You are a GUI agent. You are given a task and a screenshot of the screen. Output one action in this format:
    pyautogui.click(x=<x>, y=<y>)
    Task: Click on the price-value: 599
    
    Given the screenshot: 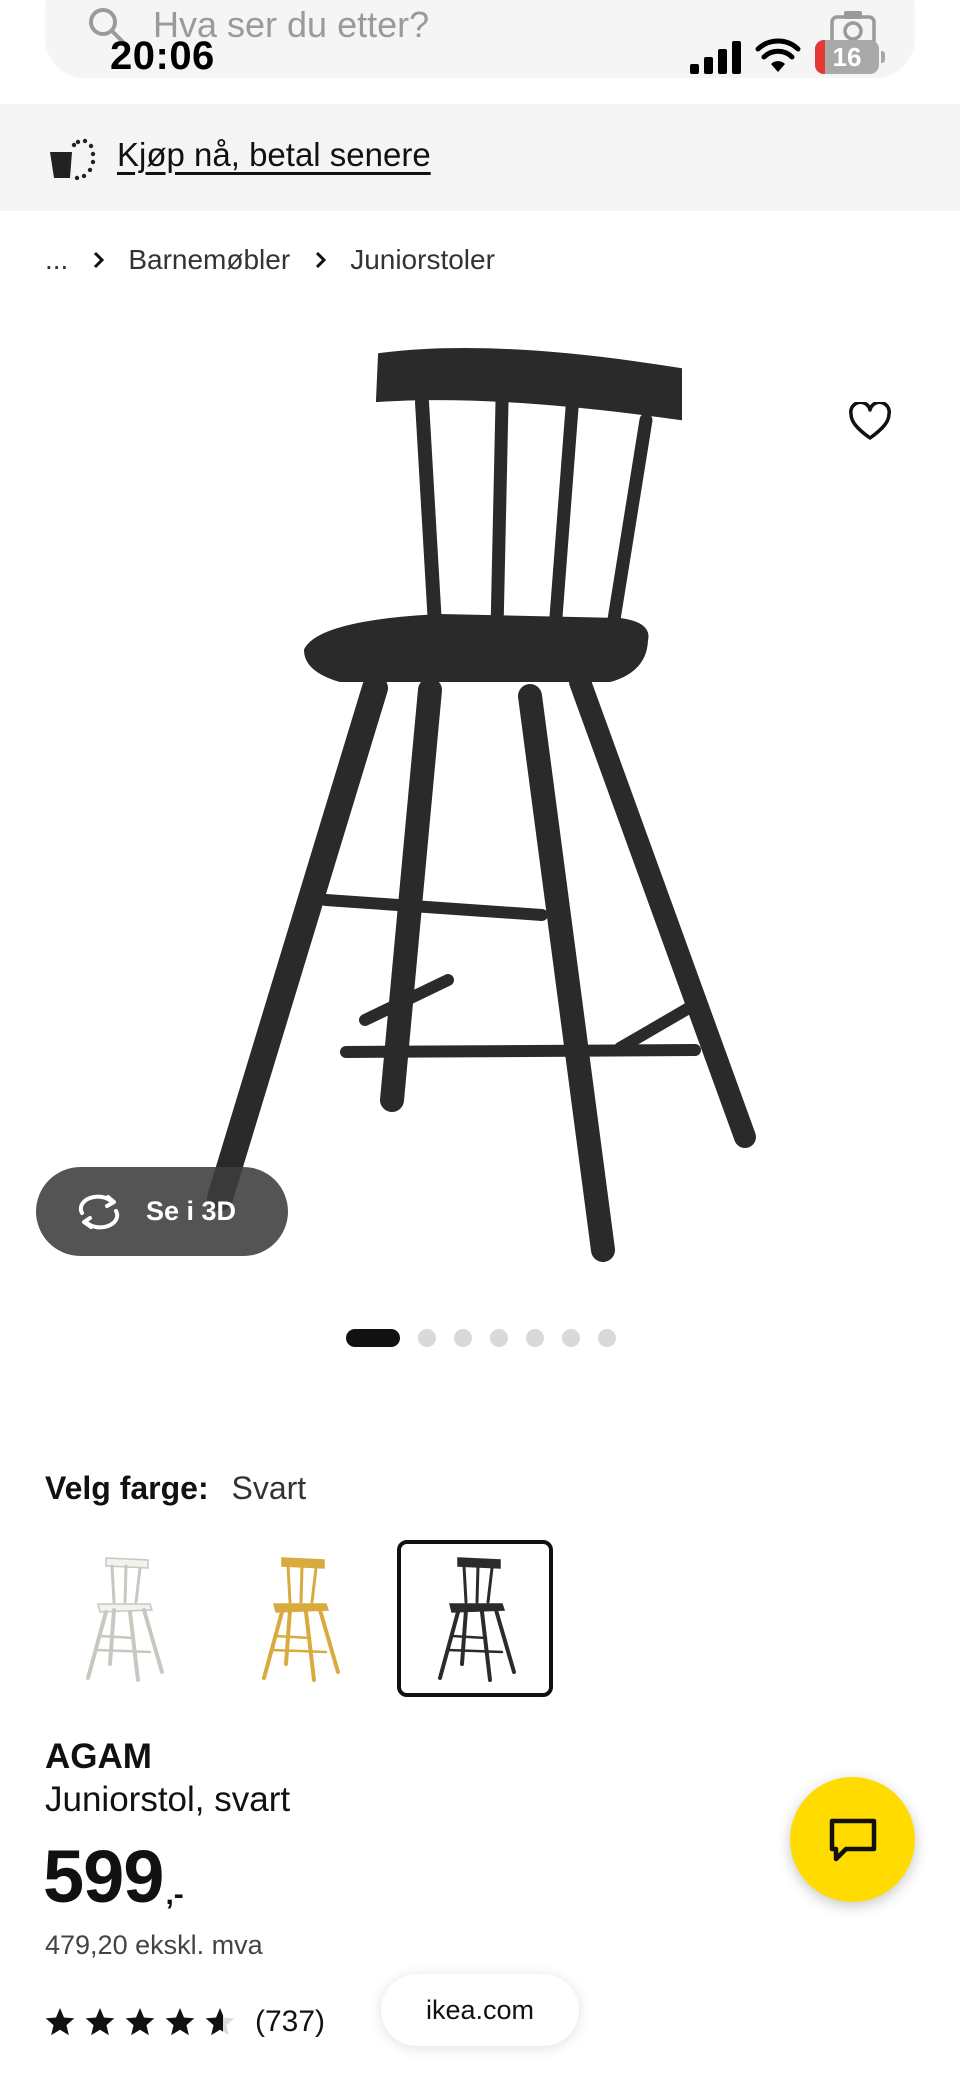 What is the action you would take?
    pyautogui.click(x=103, y=1876)
    